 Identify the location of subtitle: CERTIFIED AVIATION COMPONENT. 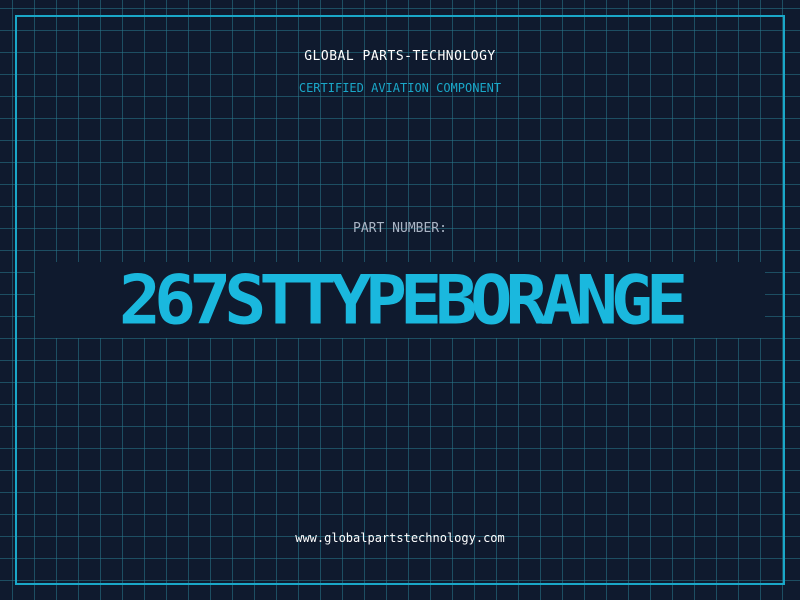
(400, 88).